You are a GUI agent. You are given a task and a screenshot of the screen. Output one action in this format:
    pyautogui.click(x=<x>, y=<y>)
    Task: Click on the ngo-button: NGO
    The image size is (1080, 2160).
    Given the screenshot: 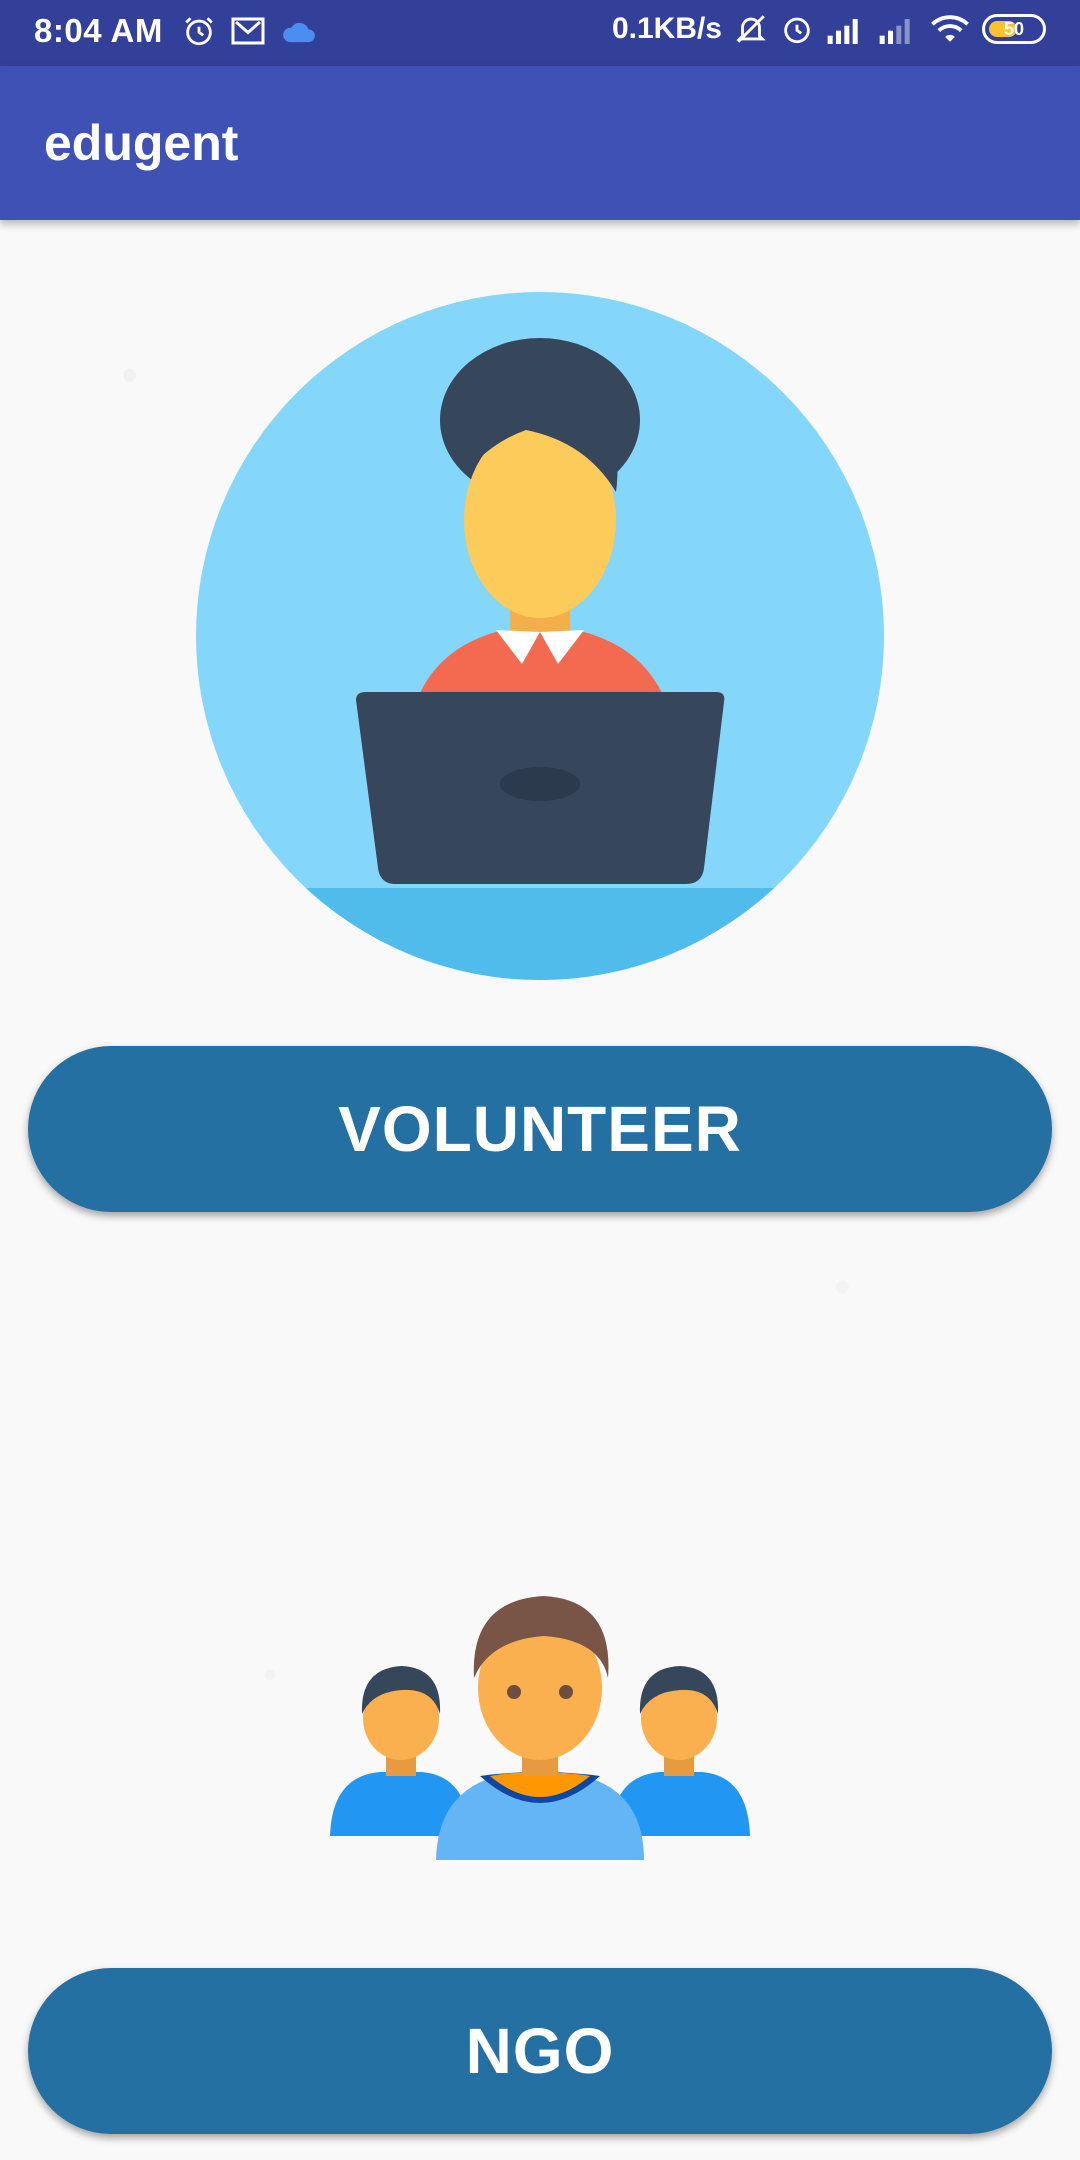 What is the action you would take?
    pyautogui.click(x=540, y=2051)
    